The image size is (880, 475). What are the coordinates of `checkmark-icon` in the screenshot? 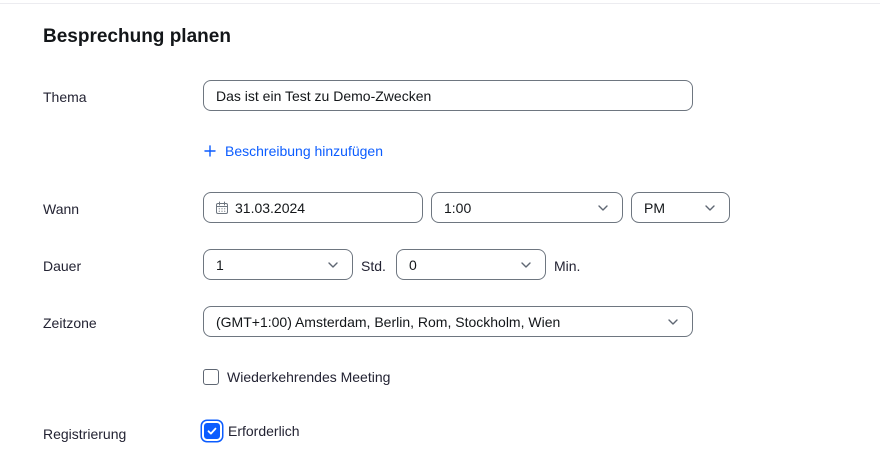 It's located at (212, 431).